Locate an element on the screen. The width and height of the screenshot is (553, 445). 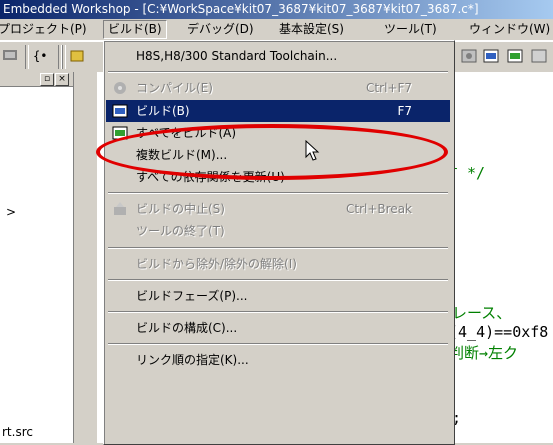
close-icon: × is located at coordinates (62, 79).